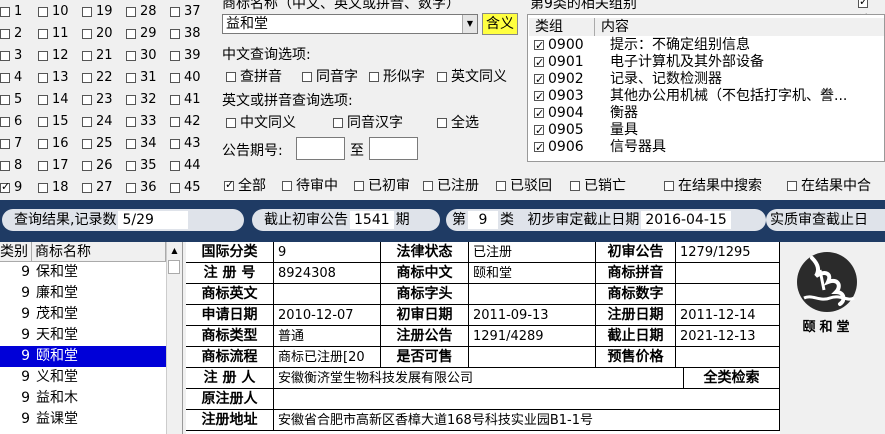 This screenshot has width=885, height=434. Describe the element at coordinates (97, 165) in the screenshot. I see `class-checkbox-26: 26` at that location.